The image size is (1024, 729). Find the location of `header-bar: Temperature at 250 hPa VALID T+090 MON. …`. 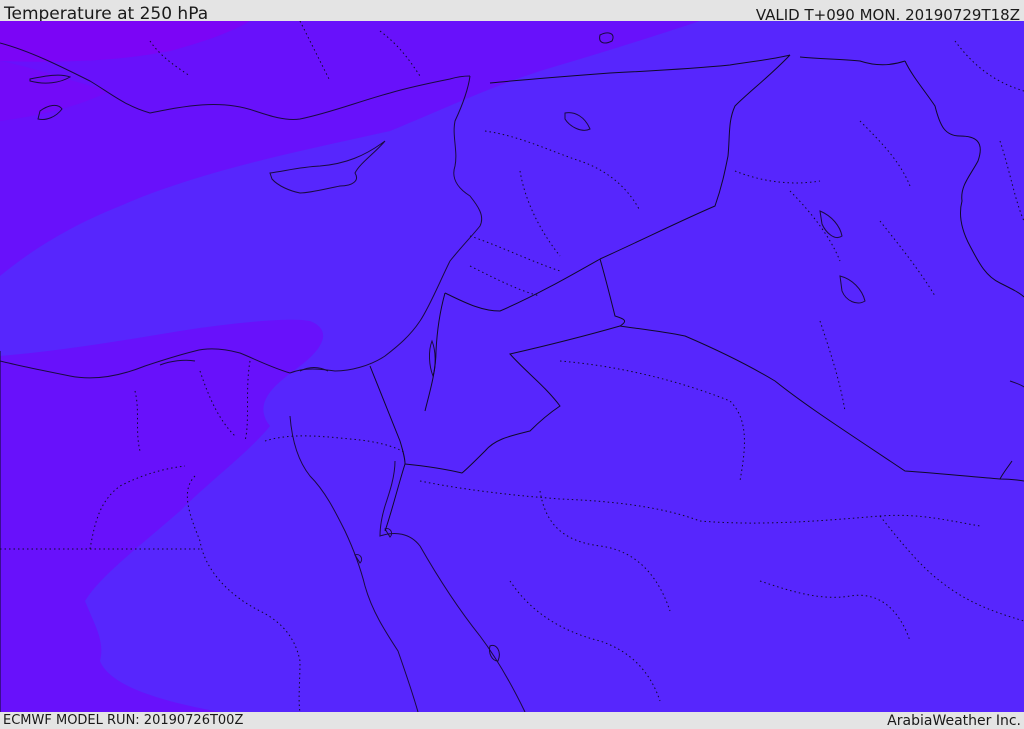

header-bar: Temperature at 250 hPa VALID T+090 MON. … is located at coordinates (512, 12).